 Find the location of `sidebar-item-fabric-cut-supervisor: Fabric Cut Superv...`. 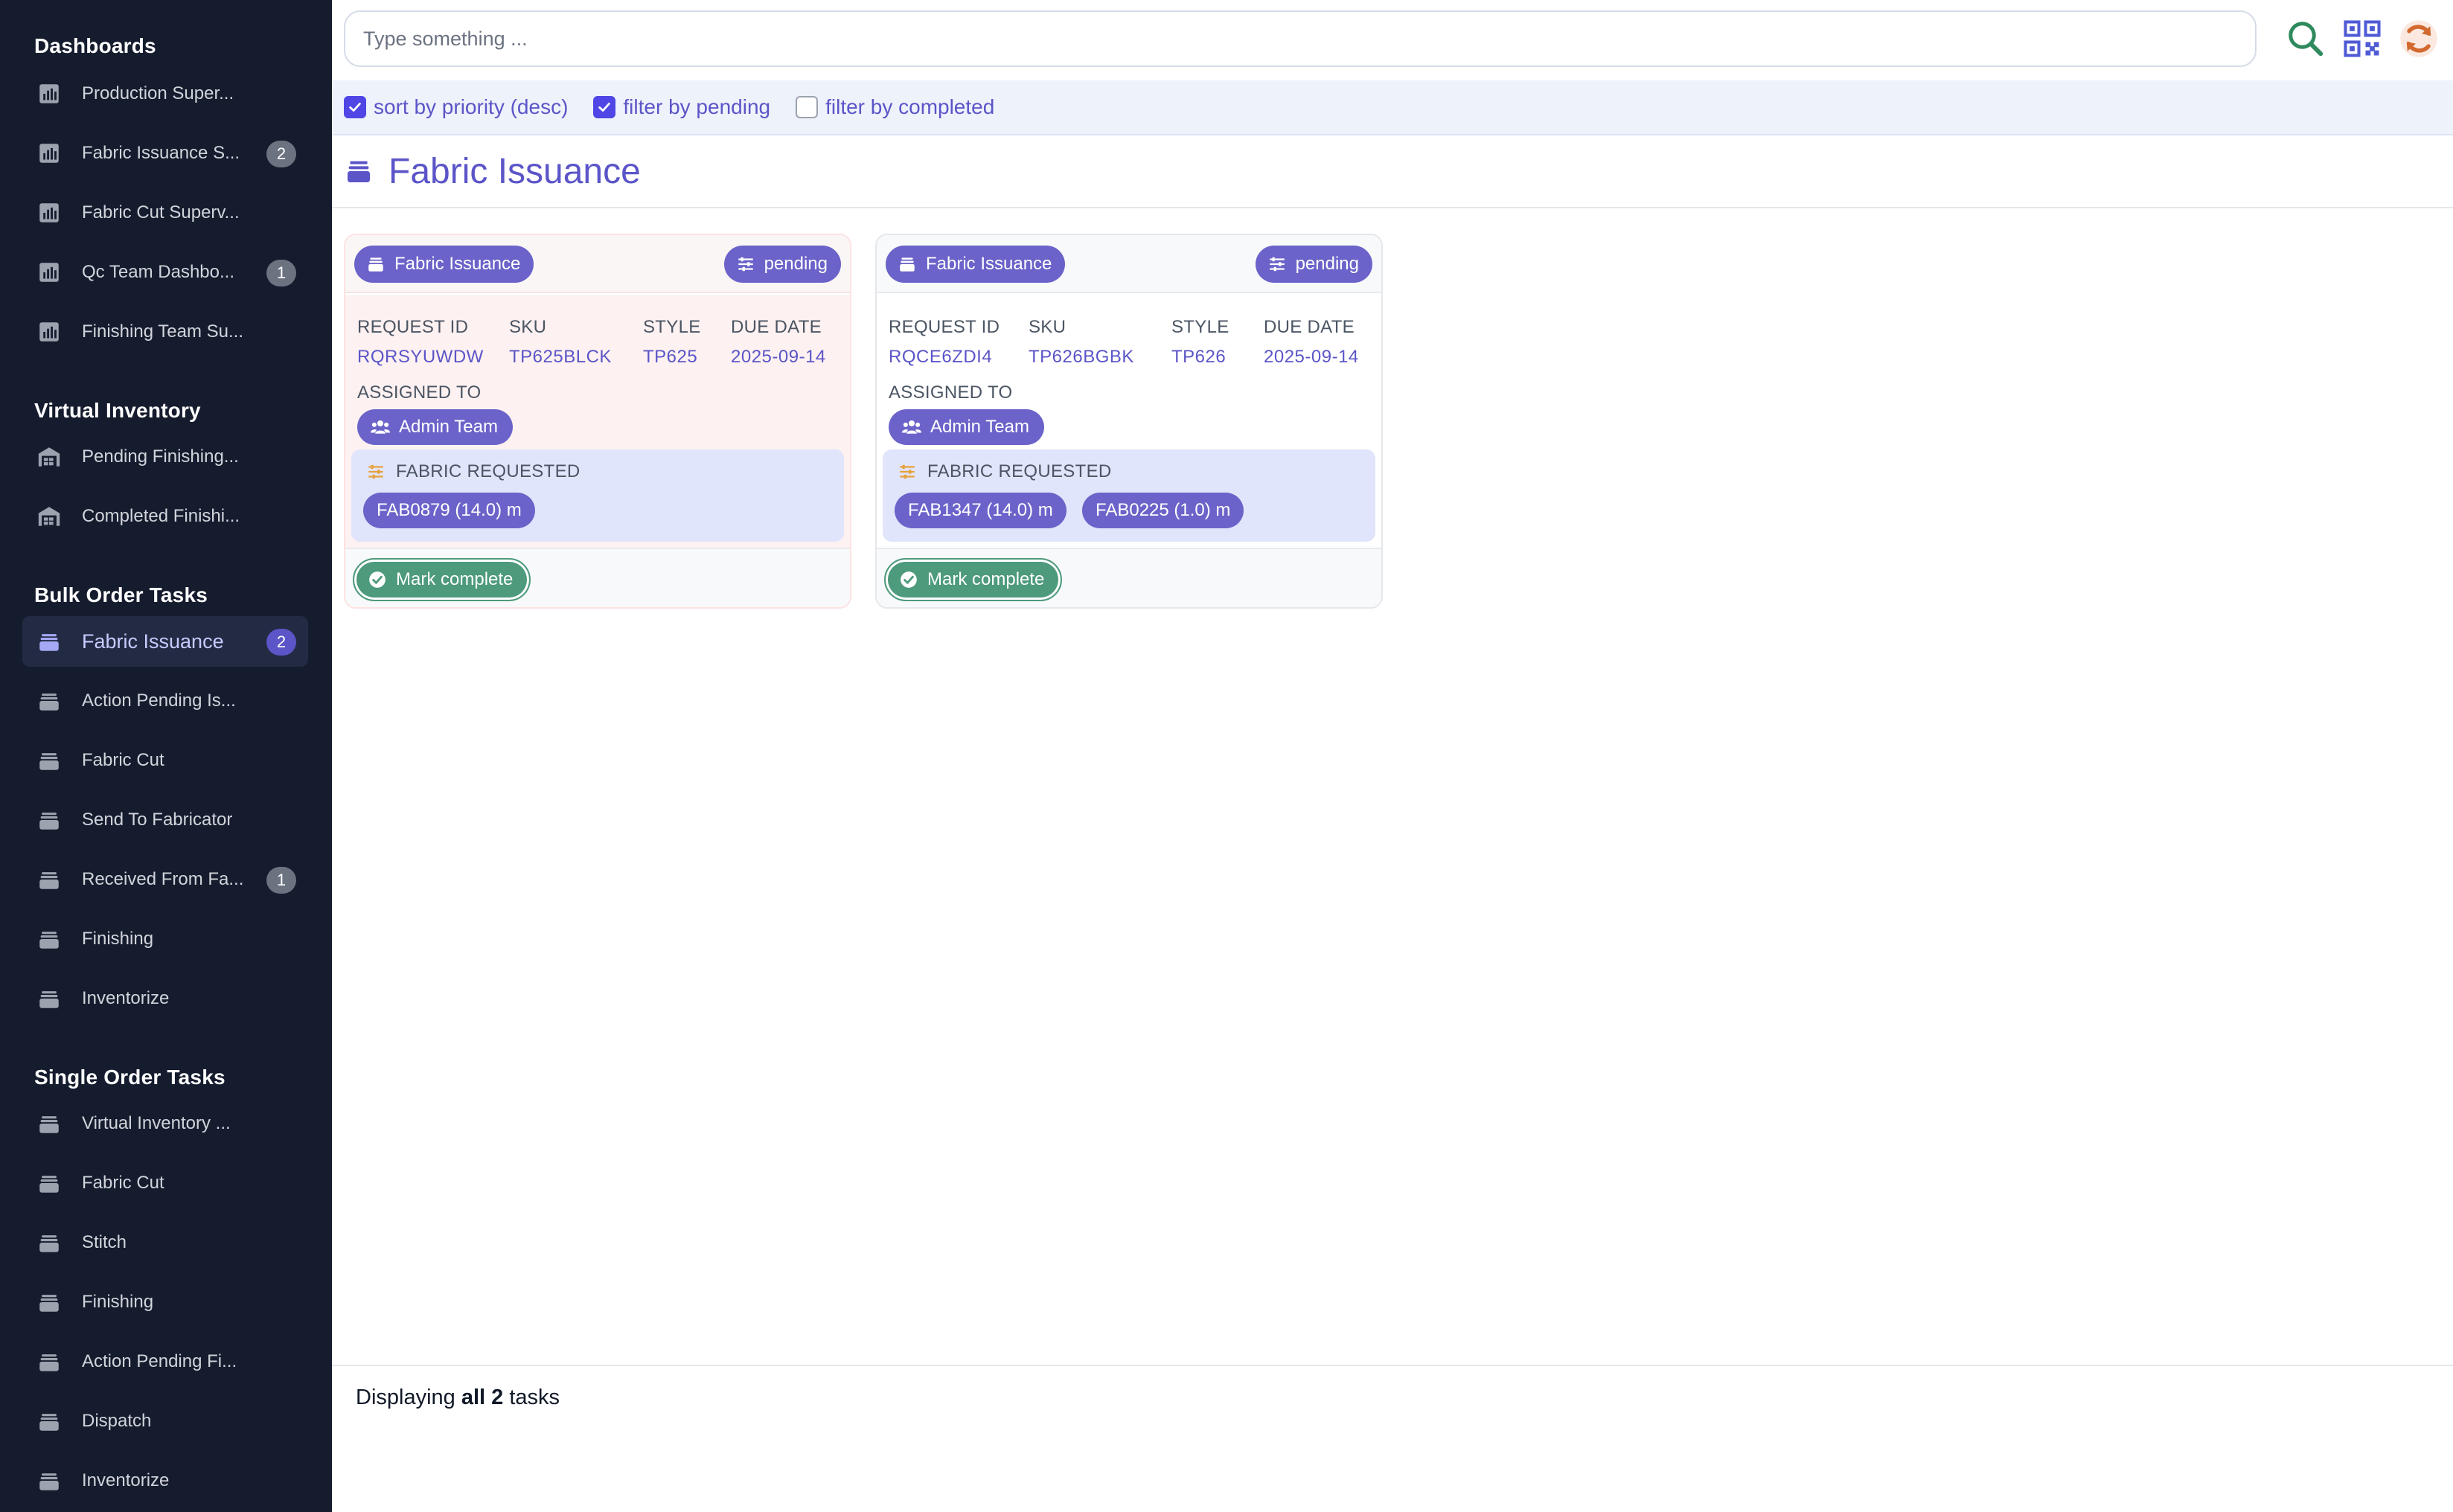

sidebar-item-fabric-cut-supervisor: Fabric Cut Superv... is located at coordinates (165, 213).